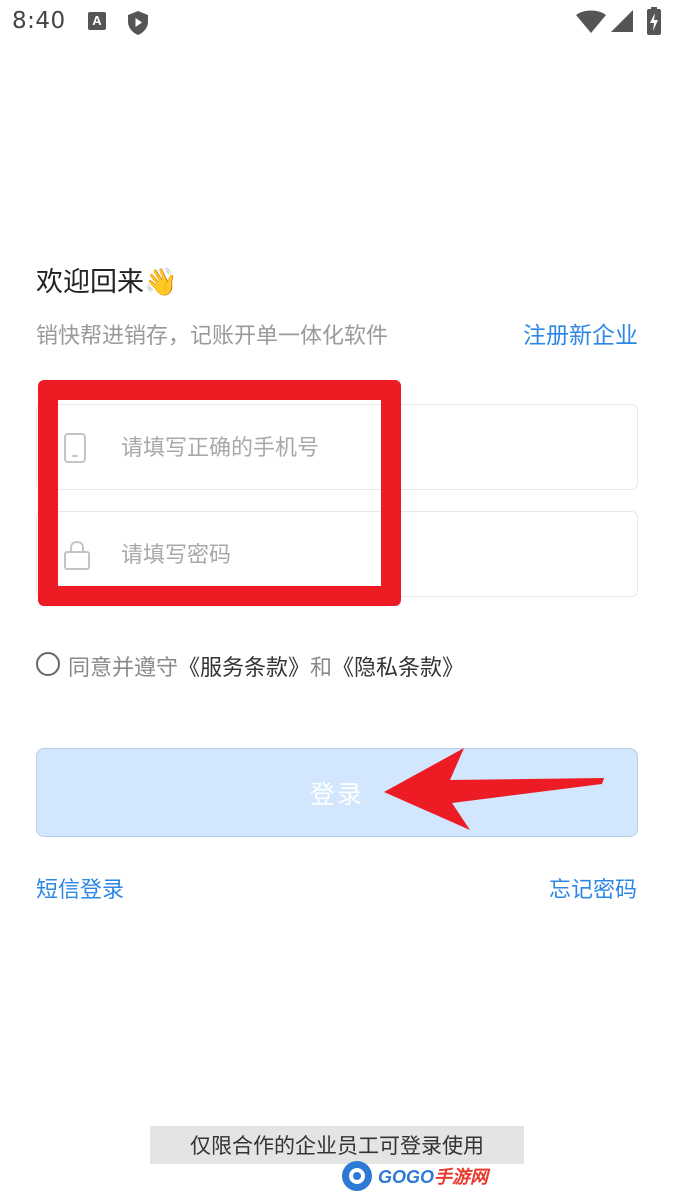 The height and width of the screenshot is (1198, 674). I want to click on a-notification-icon: A, so click(97, 21).